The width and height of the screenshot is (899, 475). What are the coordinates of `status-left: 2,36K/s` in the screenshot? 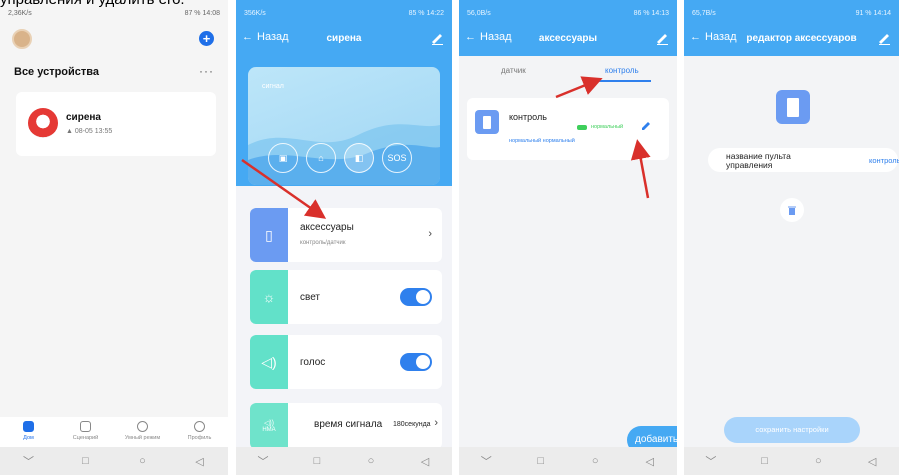 It's located at (20, 13).